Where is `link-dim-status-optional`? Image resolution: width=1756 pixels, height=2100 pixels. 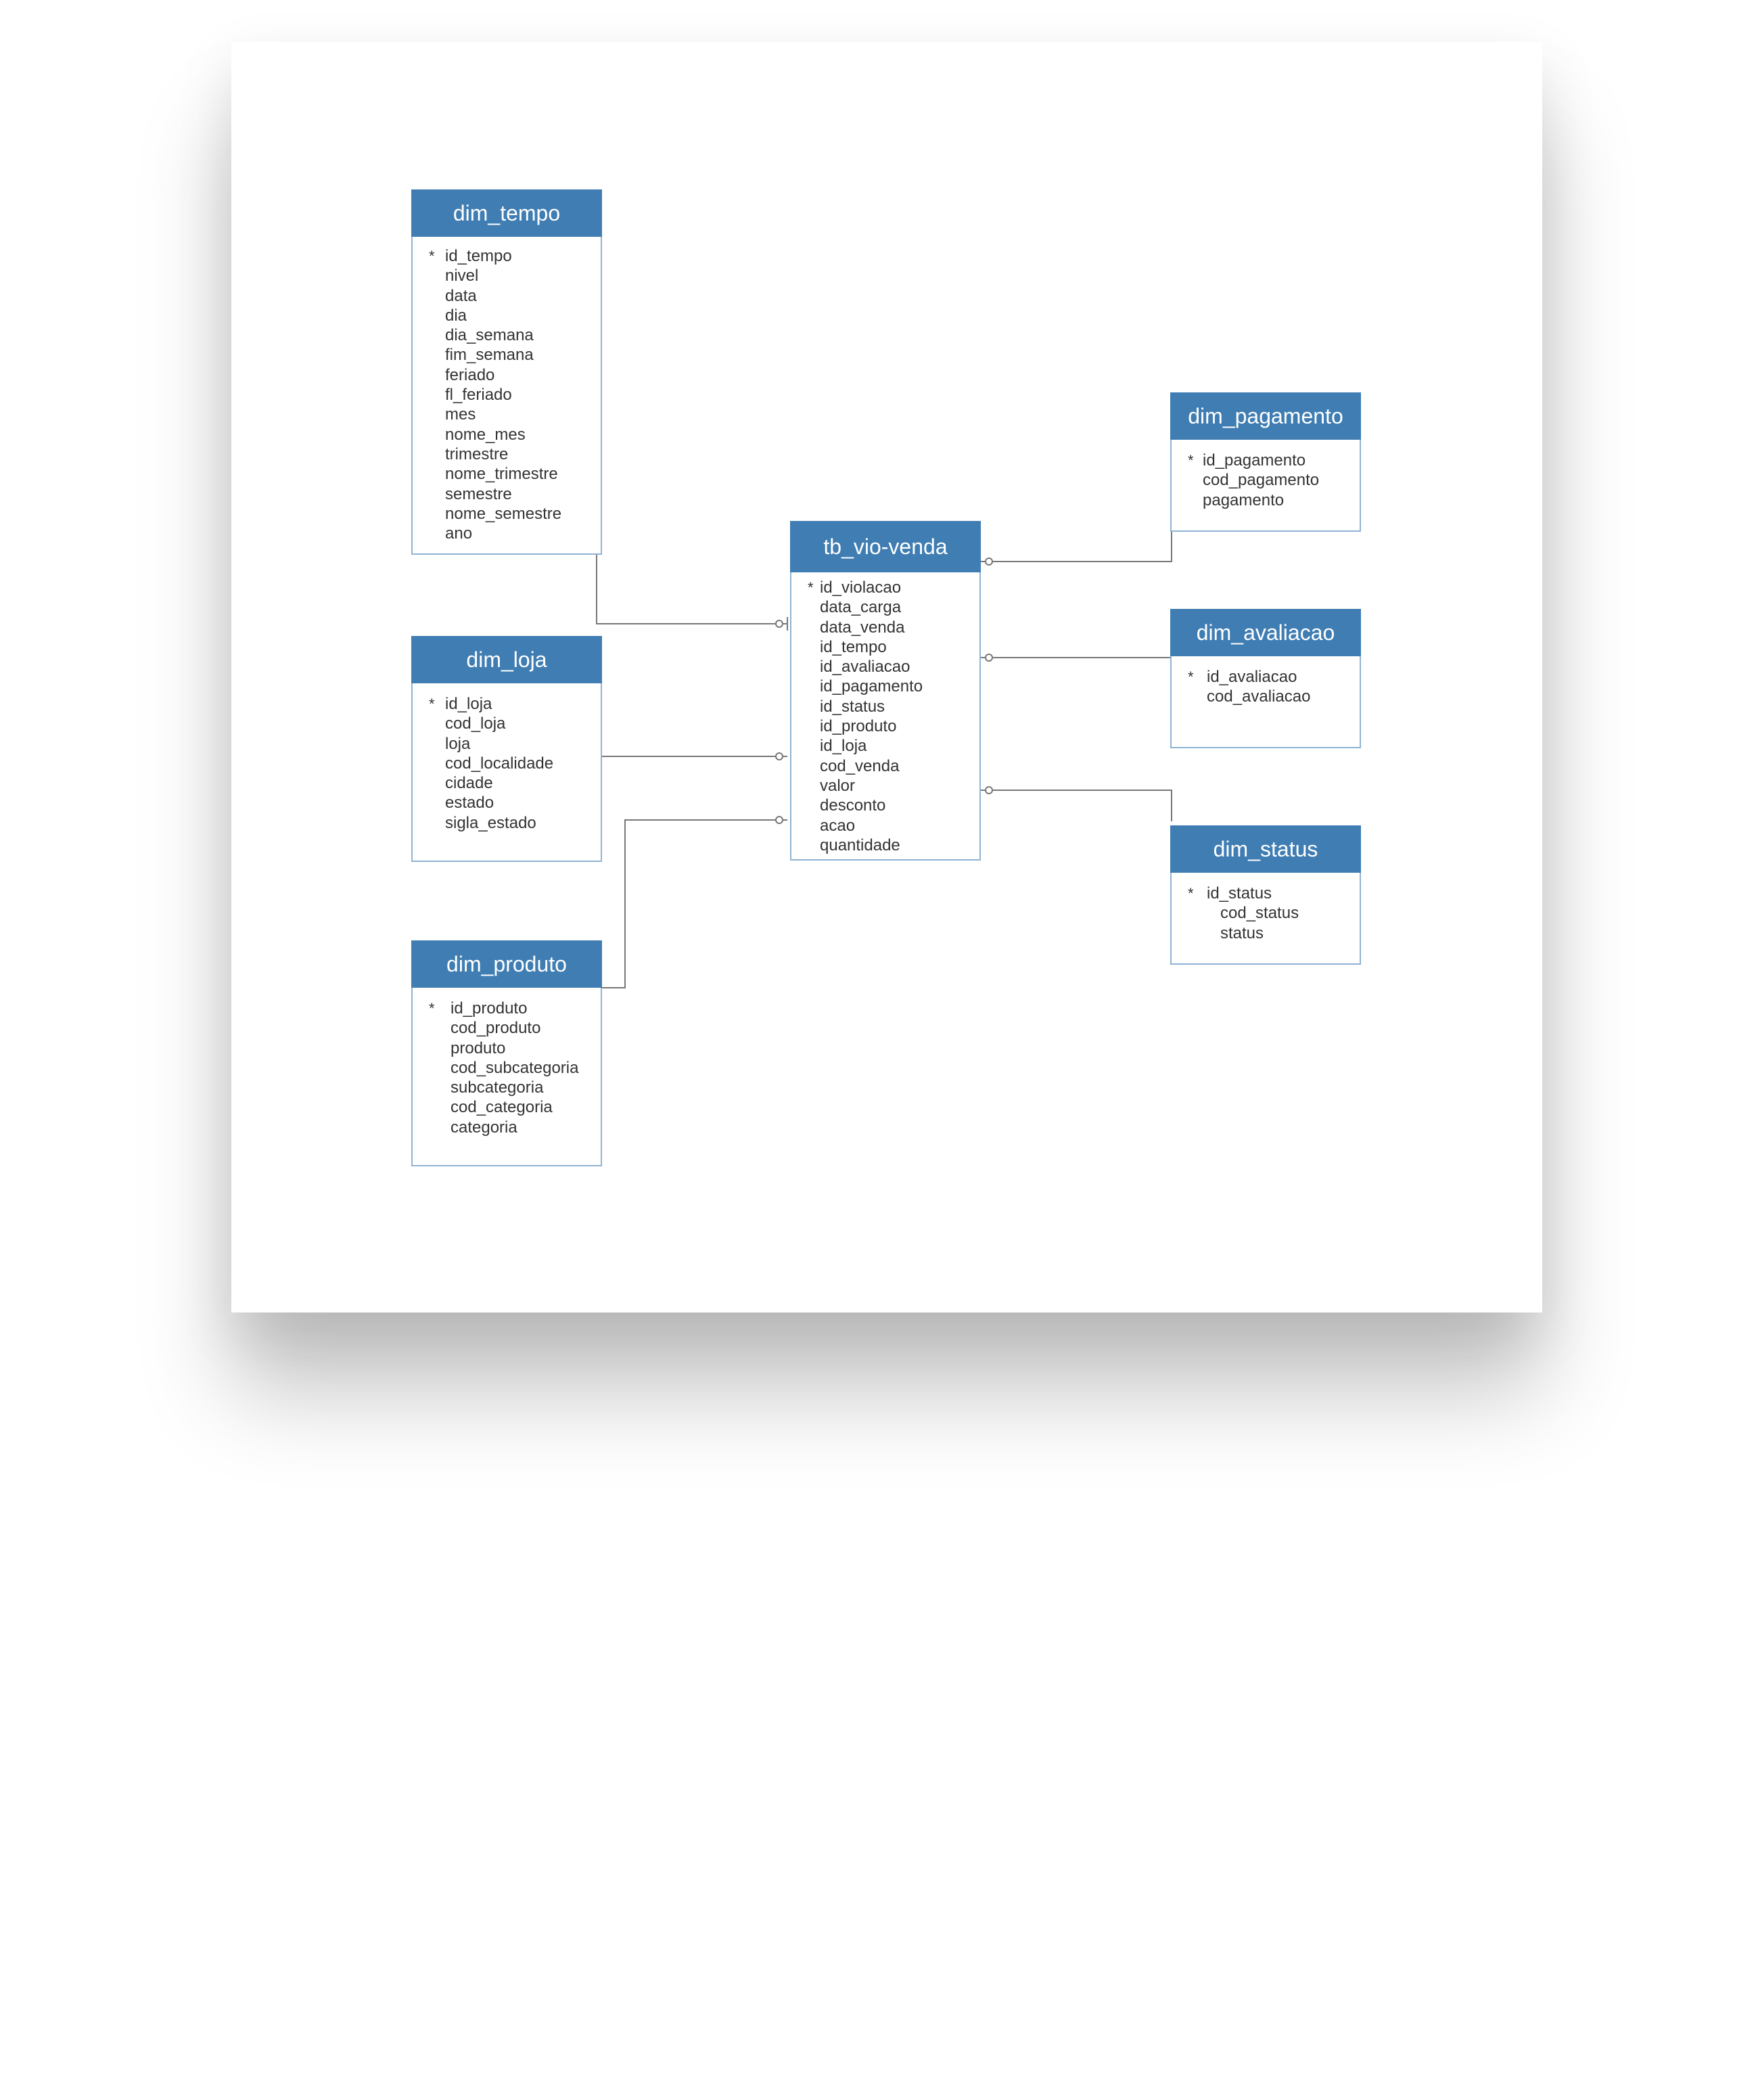 link-dim-status-optional is located at coordinates (989, 790).